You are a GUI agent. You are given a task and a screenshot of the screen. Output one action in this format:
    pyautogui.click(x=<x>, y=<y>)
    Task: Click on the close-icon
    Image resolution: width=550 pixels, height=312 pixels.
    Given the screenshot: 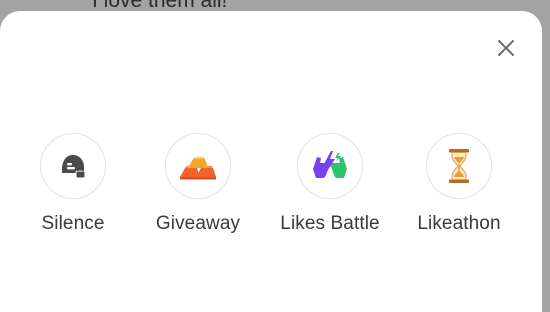 What is the action you would take?
    pyautogui.click(x=506, y=48)
    